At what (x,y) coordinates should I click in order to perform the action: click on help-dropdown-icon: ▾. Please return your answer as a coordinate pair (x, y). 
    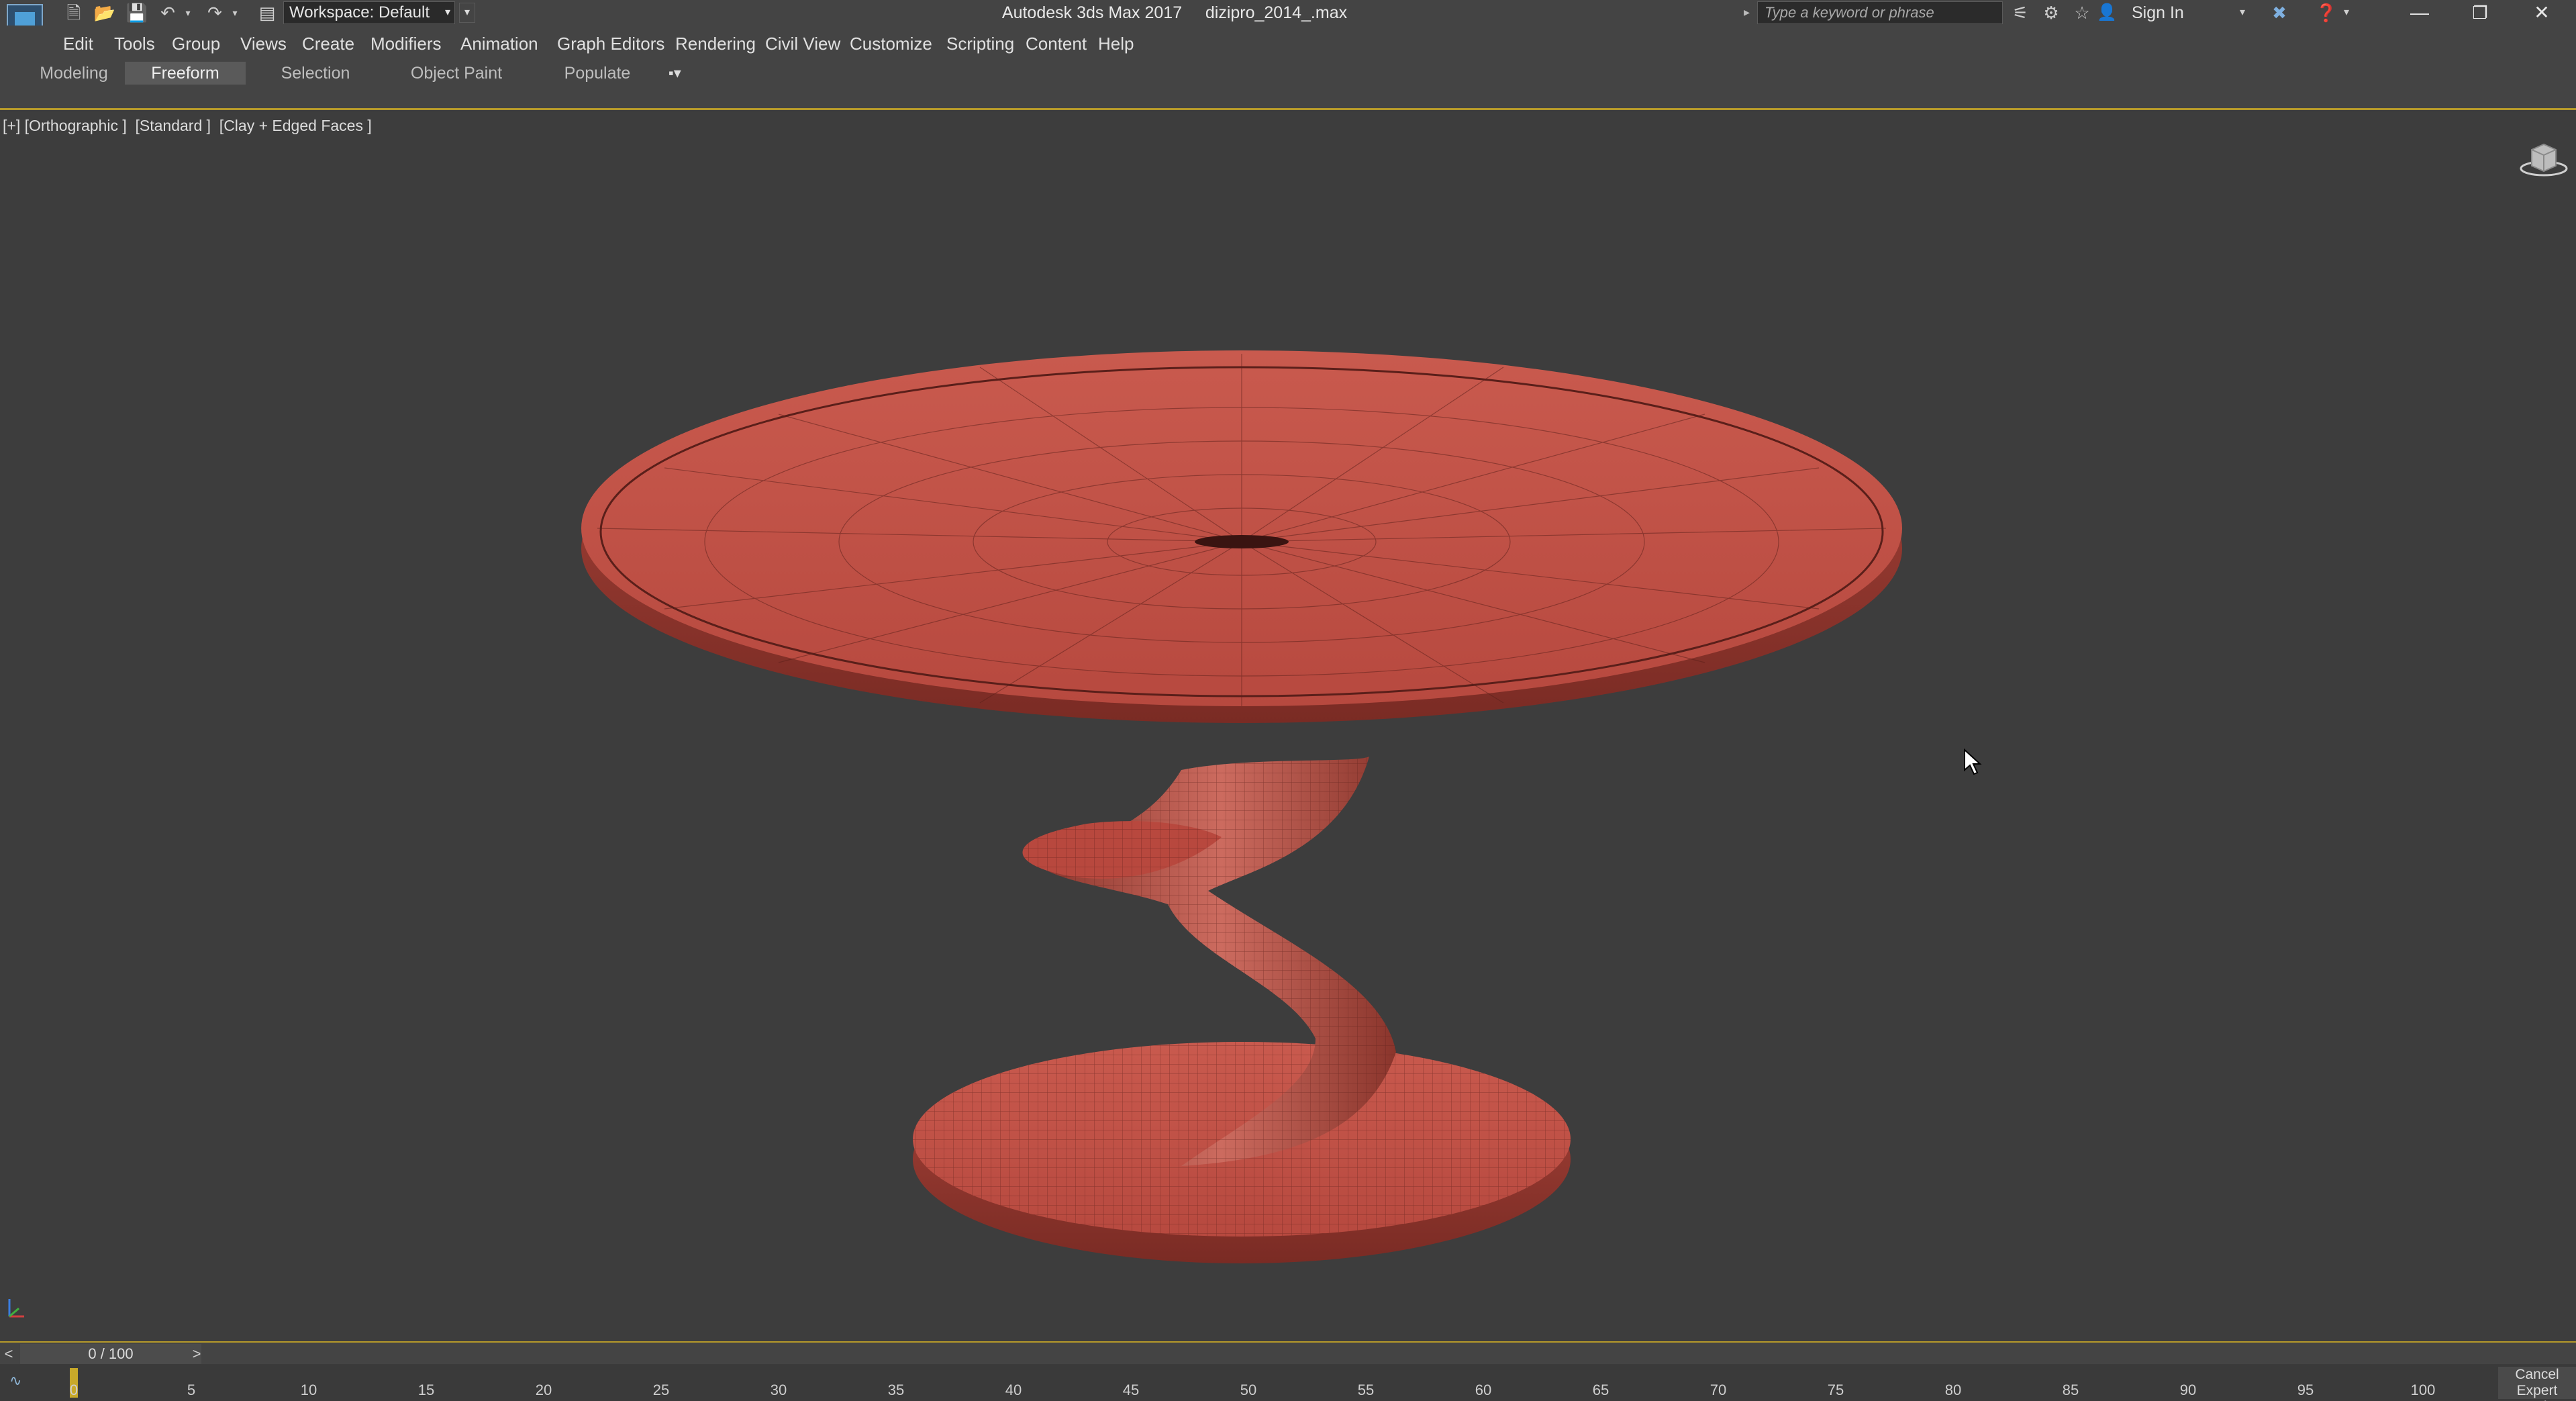
    Looking at the image, I should click on (2346, 12).